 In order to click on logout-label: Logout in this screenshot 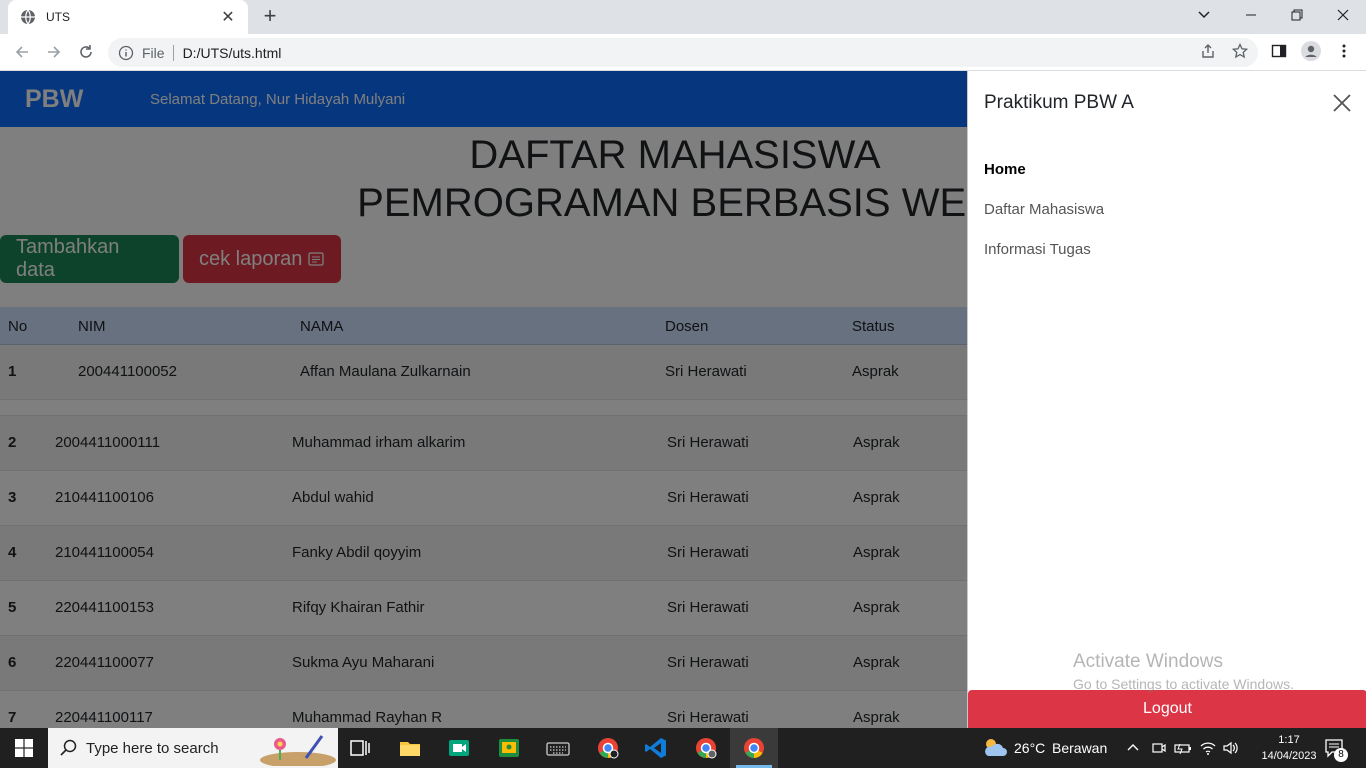, I will do `click(1167, 708)`.